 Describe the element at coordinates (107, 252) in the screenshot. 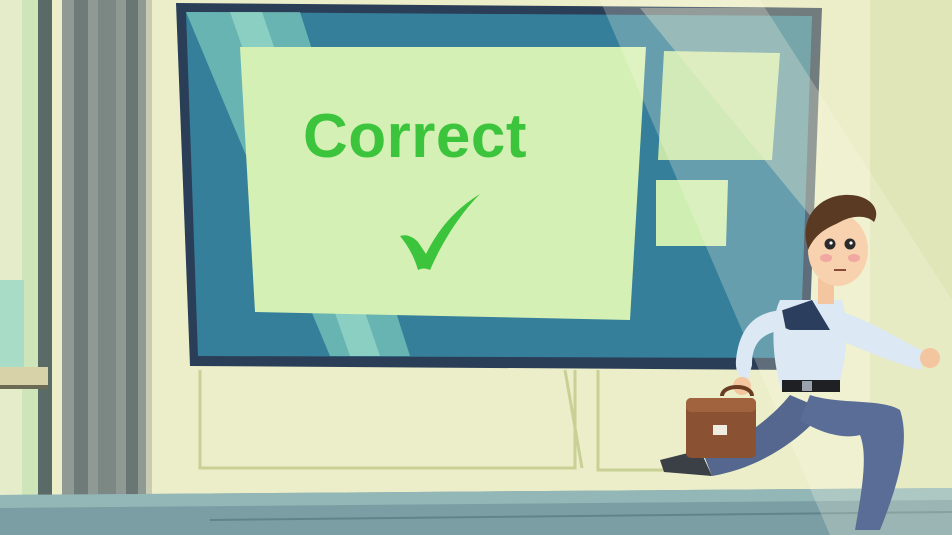

I see `curtain` at that location.